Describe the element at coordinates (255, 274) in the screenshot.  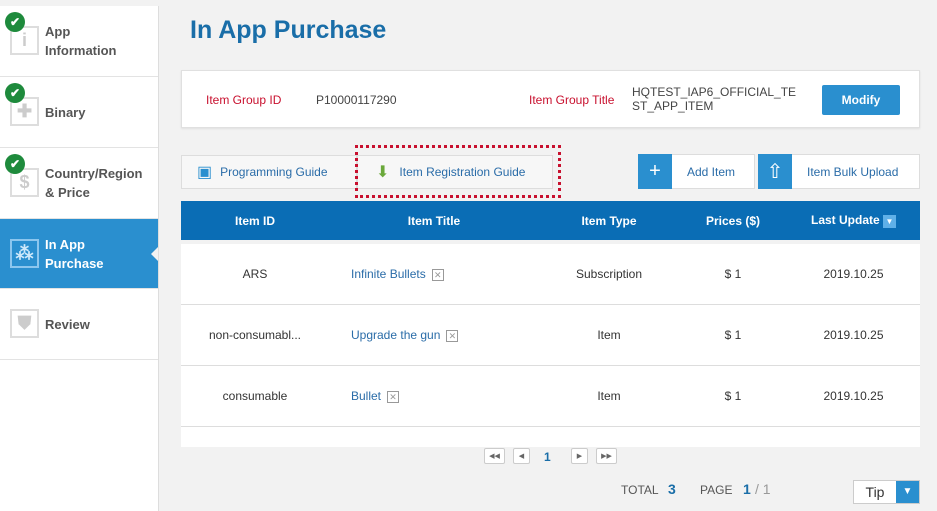
I see `item-id: ARS` at that location.